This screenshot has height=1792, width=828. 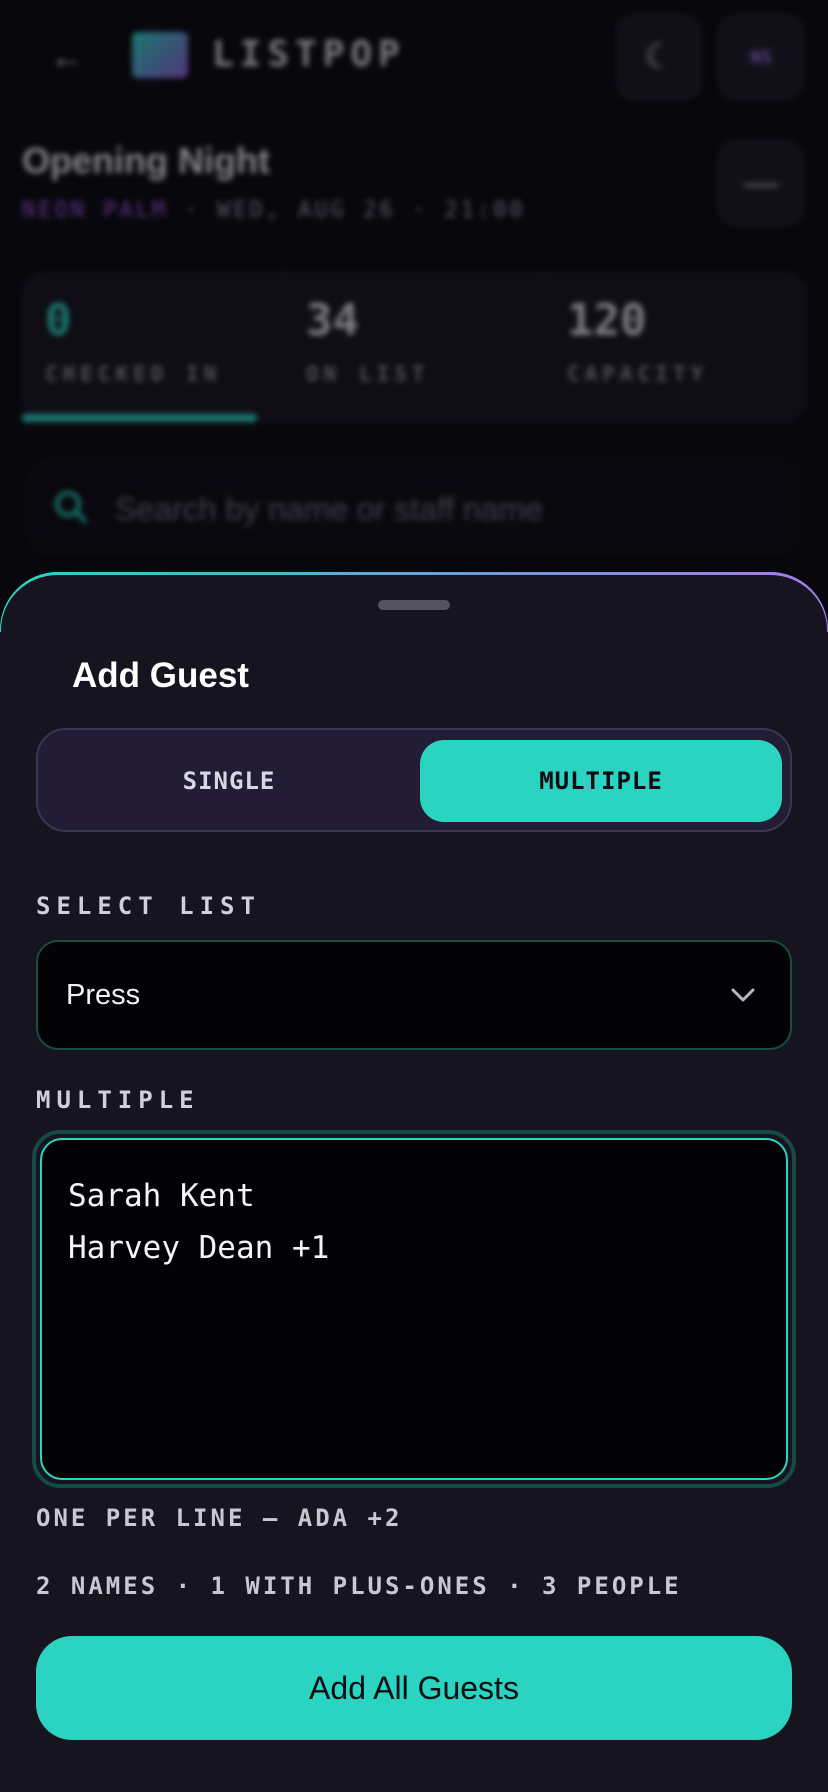 What do you see at coordinates (133, 374) in the screenshot?
I see `stat-label: CHECKED IN` at bounding box center [133, 374].